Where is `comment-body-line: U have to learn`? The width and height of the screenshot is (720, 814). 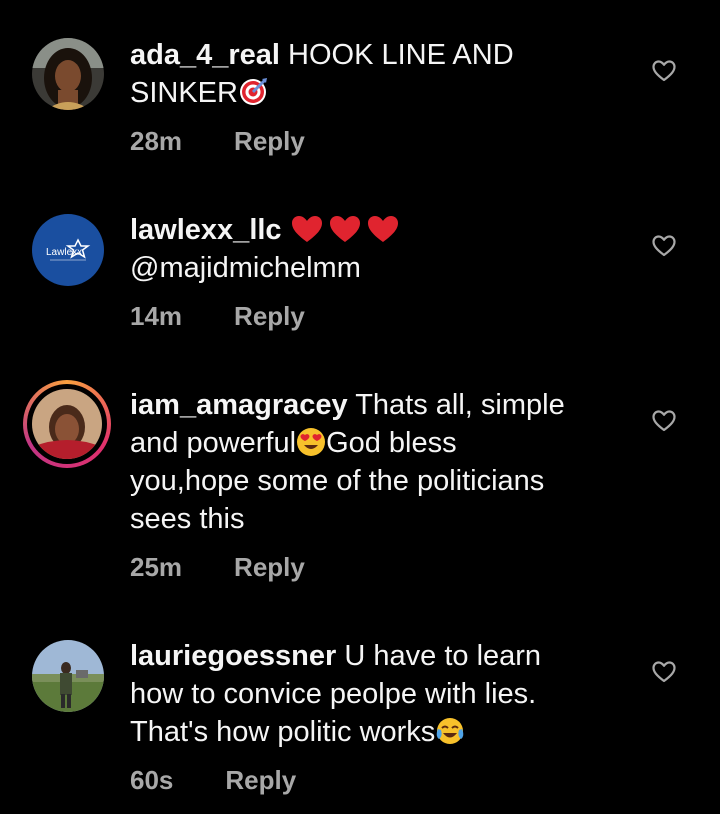 comment-body-line: U have to learn is located at coordinates (443, 656).